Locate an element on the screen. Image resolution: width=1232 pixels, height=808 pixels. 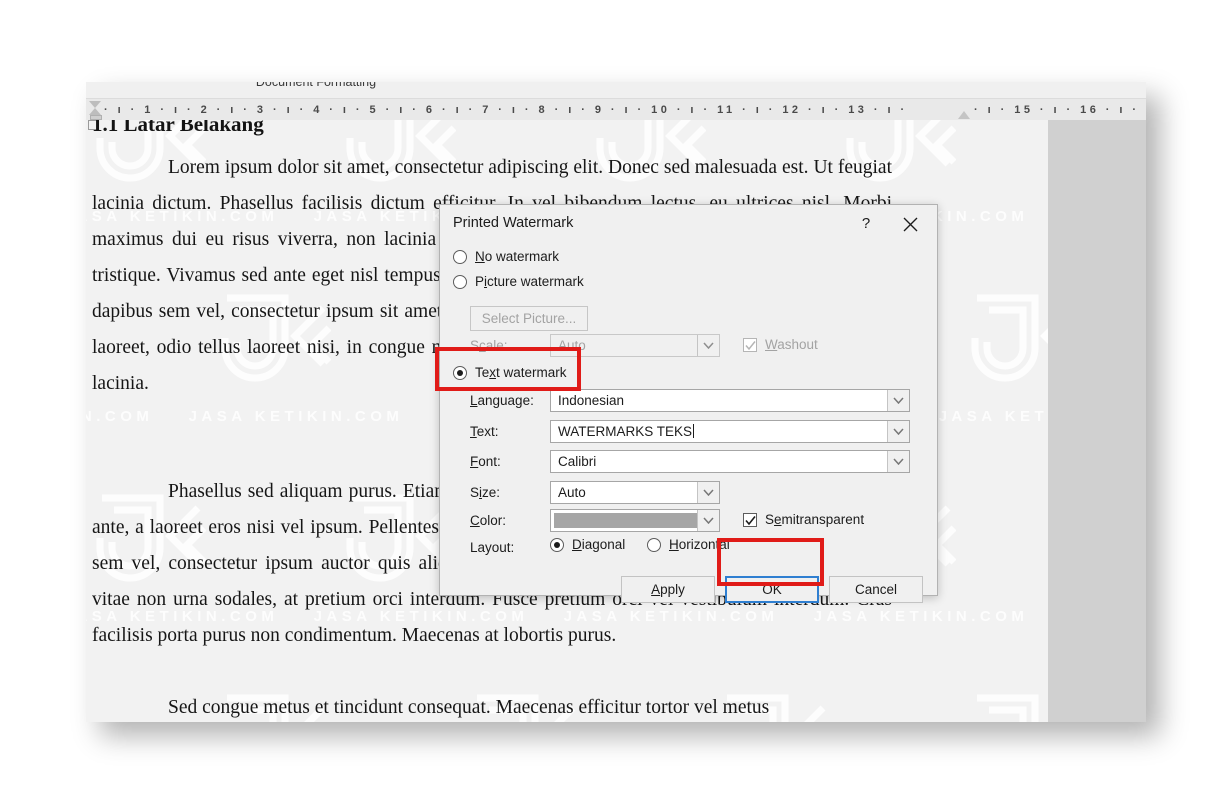
washout-checkbox-indicator is located at coordinates (750, 344).